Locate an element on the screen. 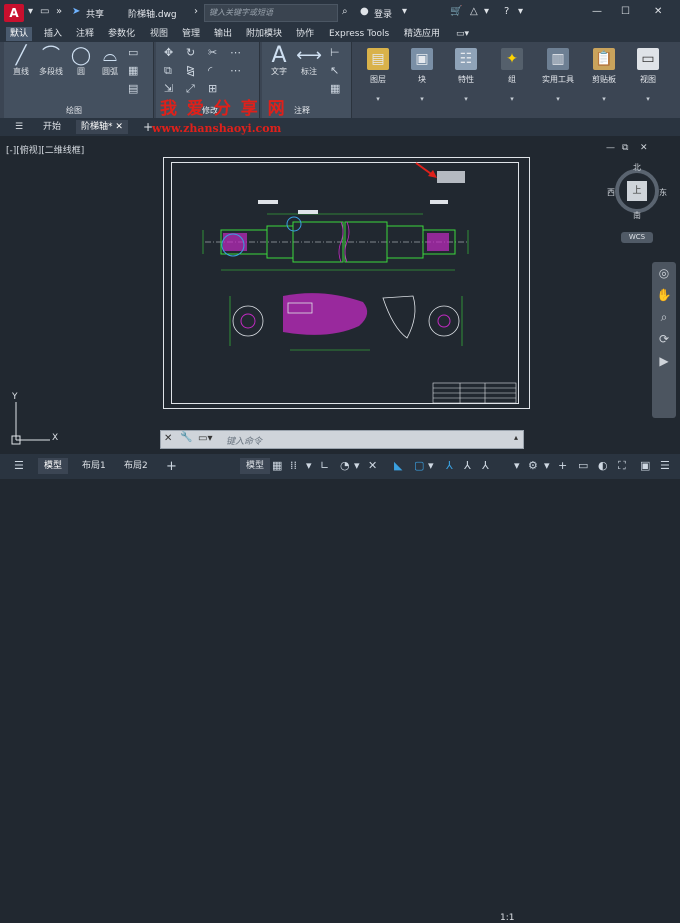  fullscreen-icon: ⛶ is located at coordinates (622, 466).